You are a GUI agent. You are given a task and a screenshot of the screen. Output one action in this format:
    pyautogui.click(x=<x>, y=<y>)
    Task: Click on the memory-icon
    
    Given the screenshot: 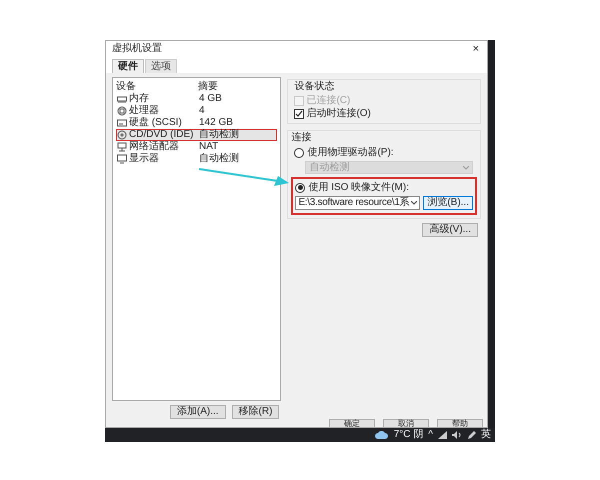 What is the action you would take?
    pyautogui.click(x=122, y=99)
    